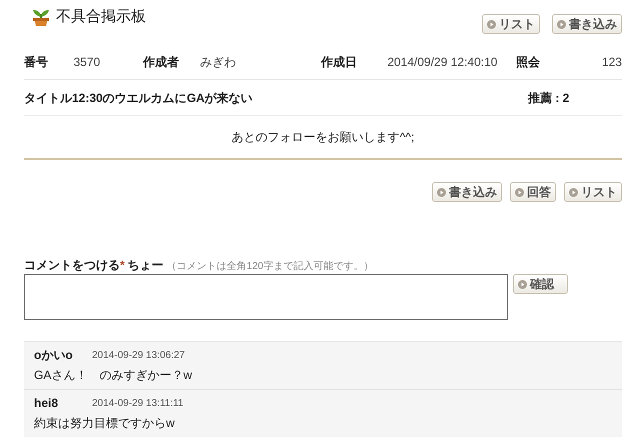  Describe the element at coordinates (48, 98) in the screenshot. I see `field-label: タイトル` at that location.